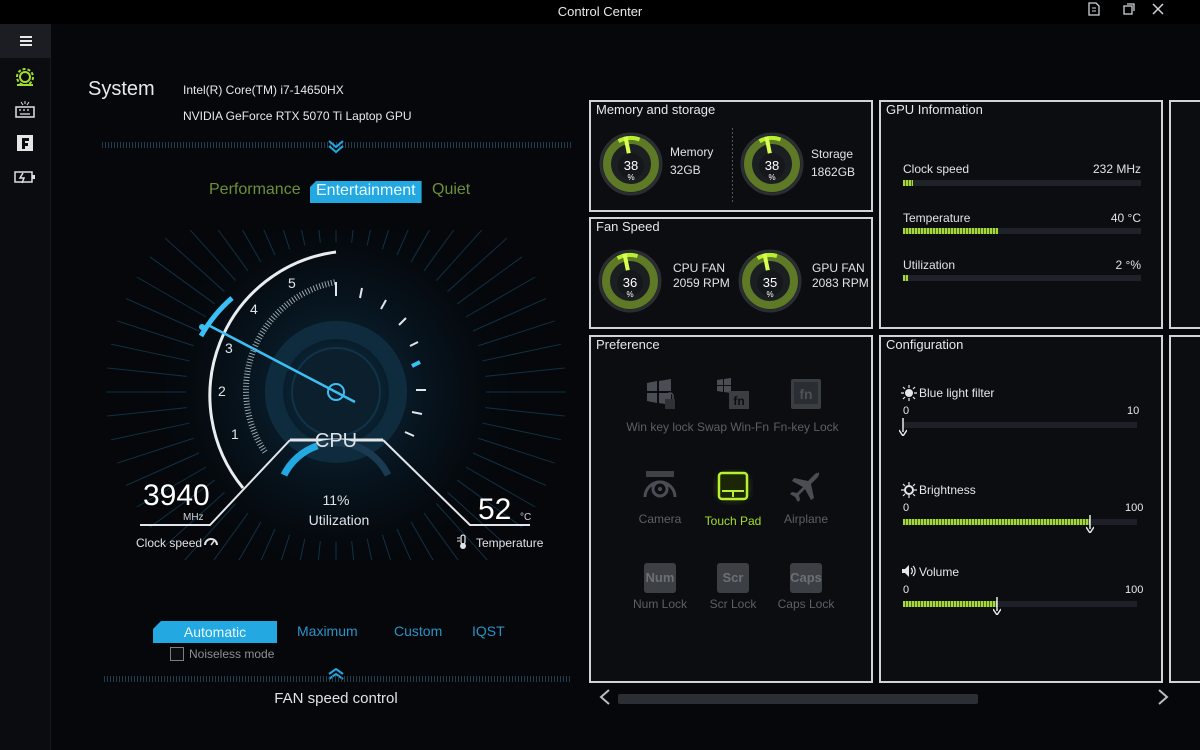 The width and height of the screenshot is (1200, 750). What do you see at coordinates (605, 697) in the screenshot?
I see `scroll-left-icon` at bounding box center [605, 697].